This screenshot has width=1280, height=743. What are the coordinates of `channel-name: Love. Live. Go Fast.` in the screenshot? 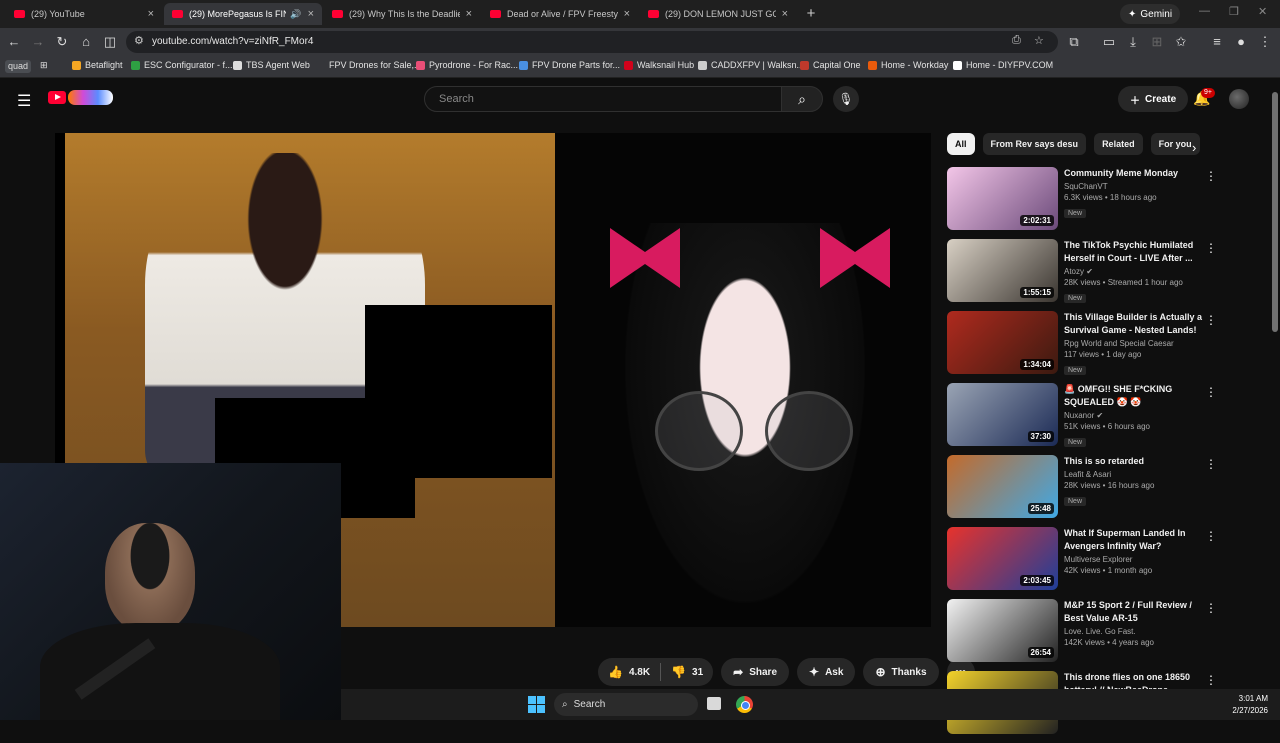 It's located at (1134, 631).